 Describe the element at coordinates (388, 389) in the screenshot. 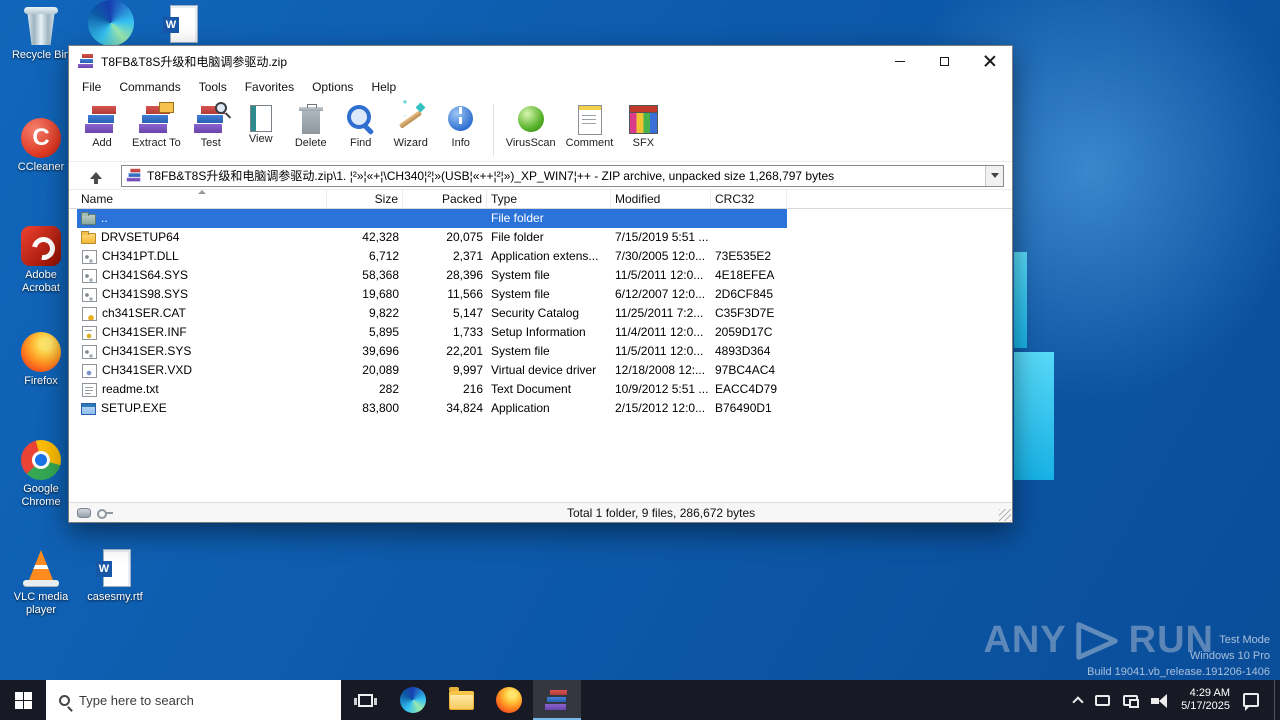

I see `file-size: 282` at that location.